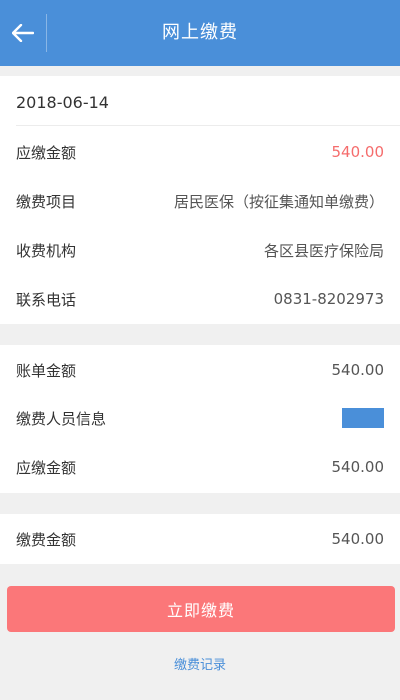 Image resolution: width=400 pixels, height=700 pixels. Describe the element at coordinates (208, 125) in the screenshot. I see `divider` at that location.